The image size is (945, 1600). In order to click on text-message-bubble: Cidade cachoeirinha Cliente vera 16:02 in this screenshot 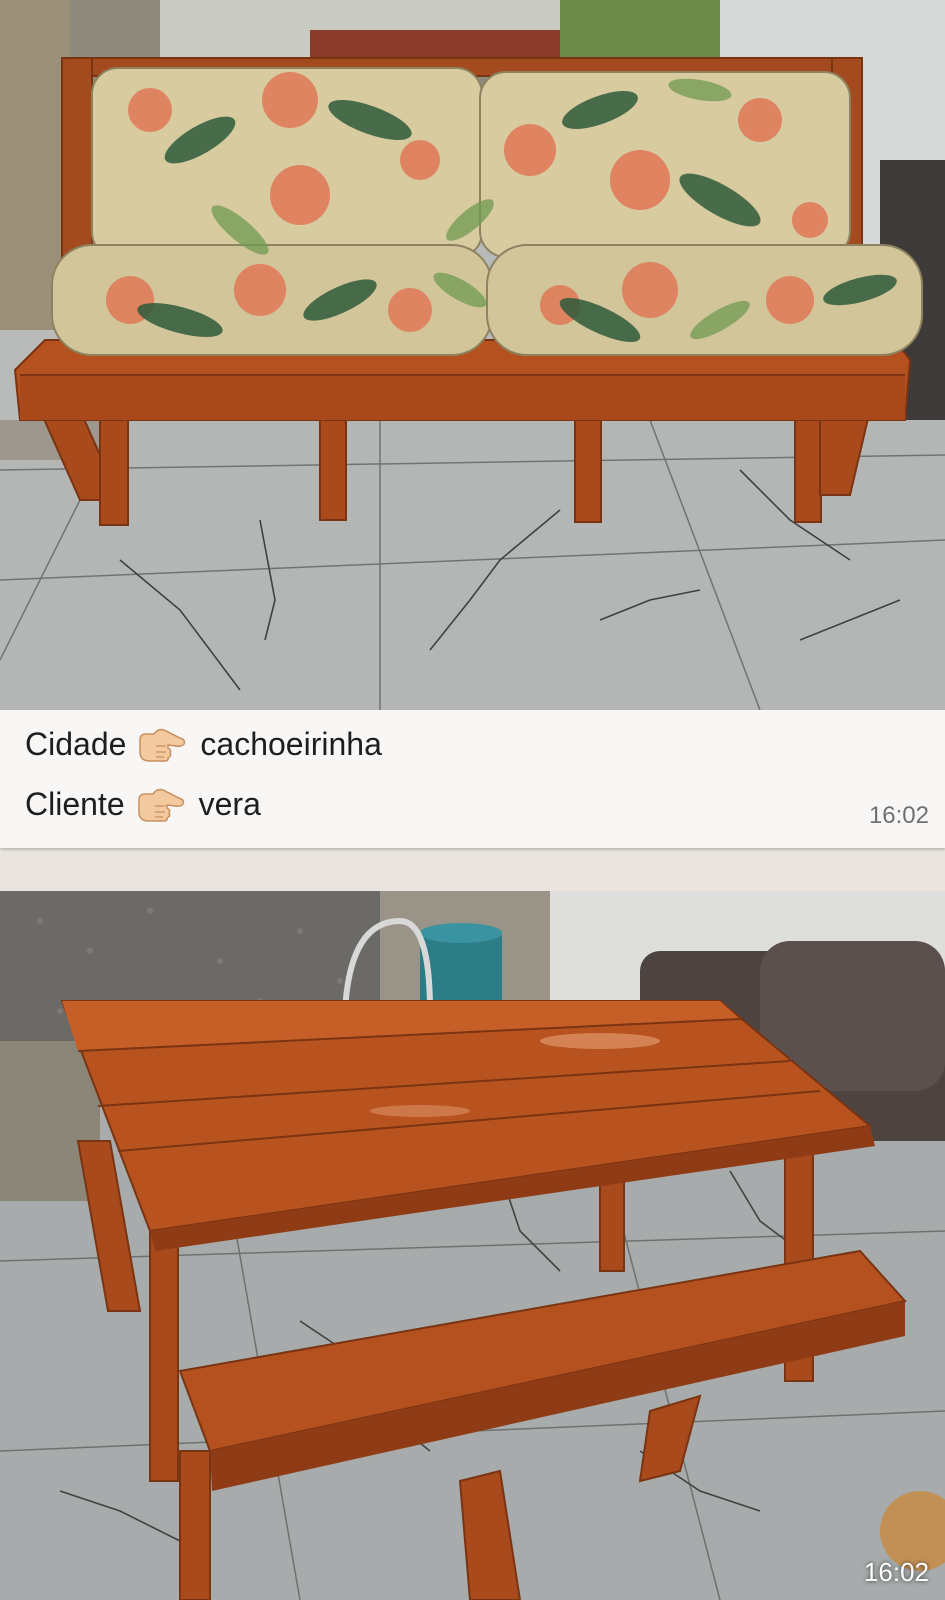, I will do `click(472, 779)`.